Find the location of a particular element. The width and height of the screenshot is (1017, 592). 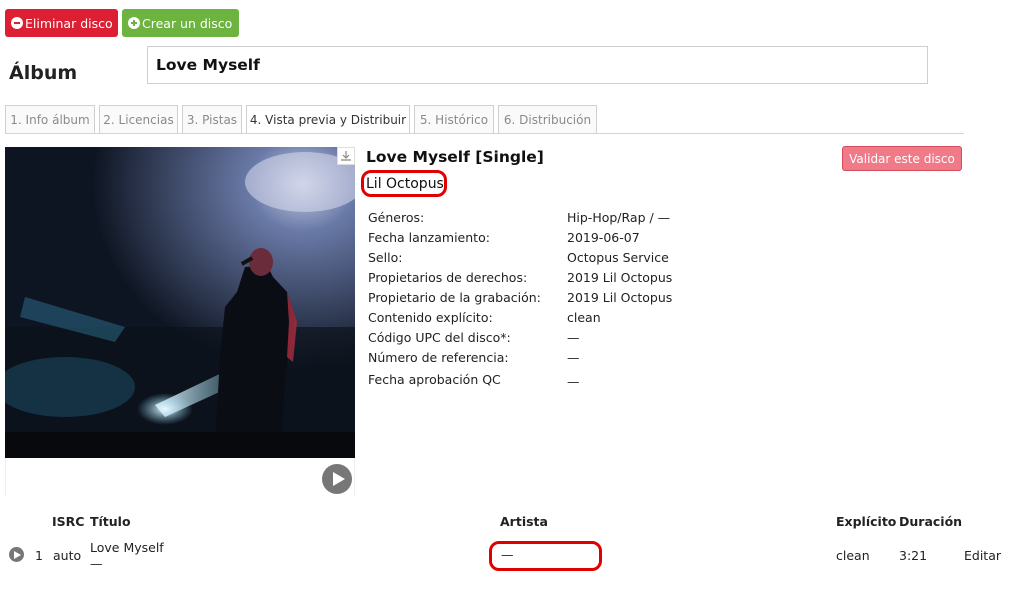

tab-distribution: 6. Distribución is located at coordinates (547, 119).